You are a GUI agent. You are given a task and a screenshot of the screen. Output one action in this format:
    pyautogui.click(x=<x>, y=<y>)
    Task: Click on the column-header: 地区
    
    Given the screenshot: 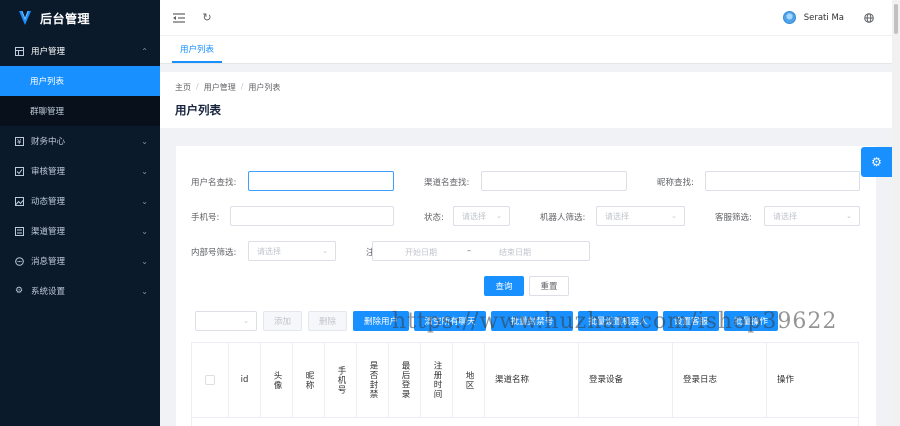 What is the action you would take?
    pyautogui.click(x=469, y=380)
    